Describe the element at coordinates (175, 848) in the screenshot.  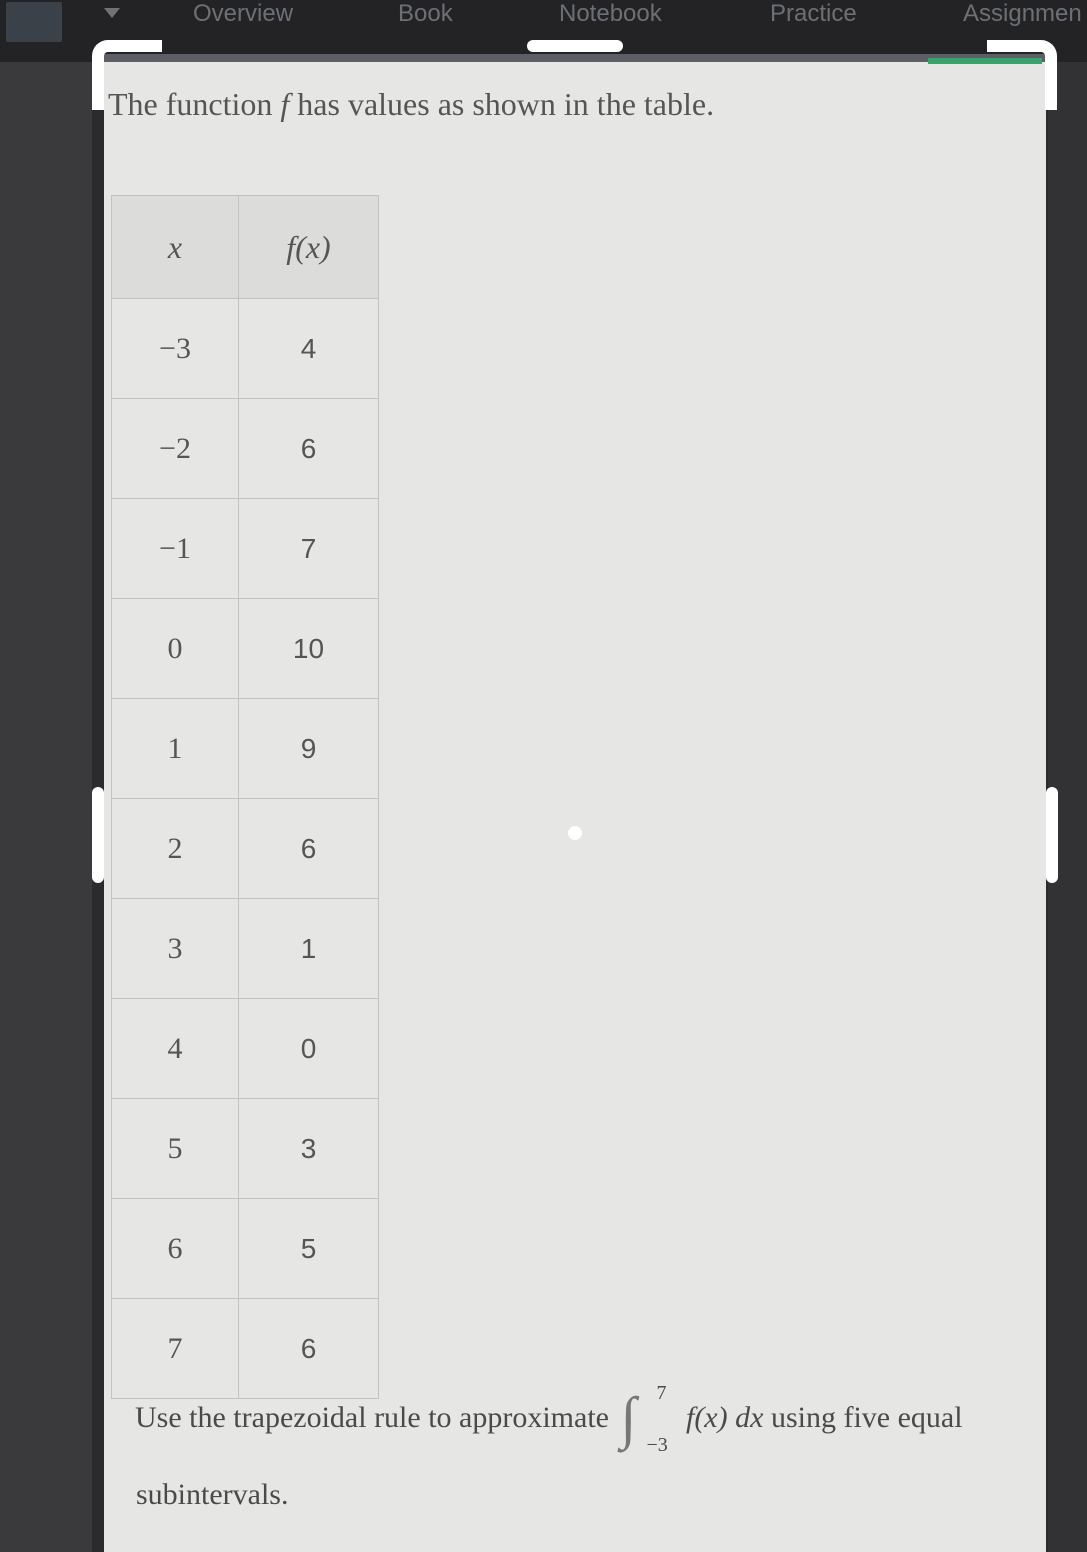
I see `cell-x: 2` at that location.